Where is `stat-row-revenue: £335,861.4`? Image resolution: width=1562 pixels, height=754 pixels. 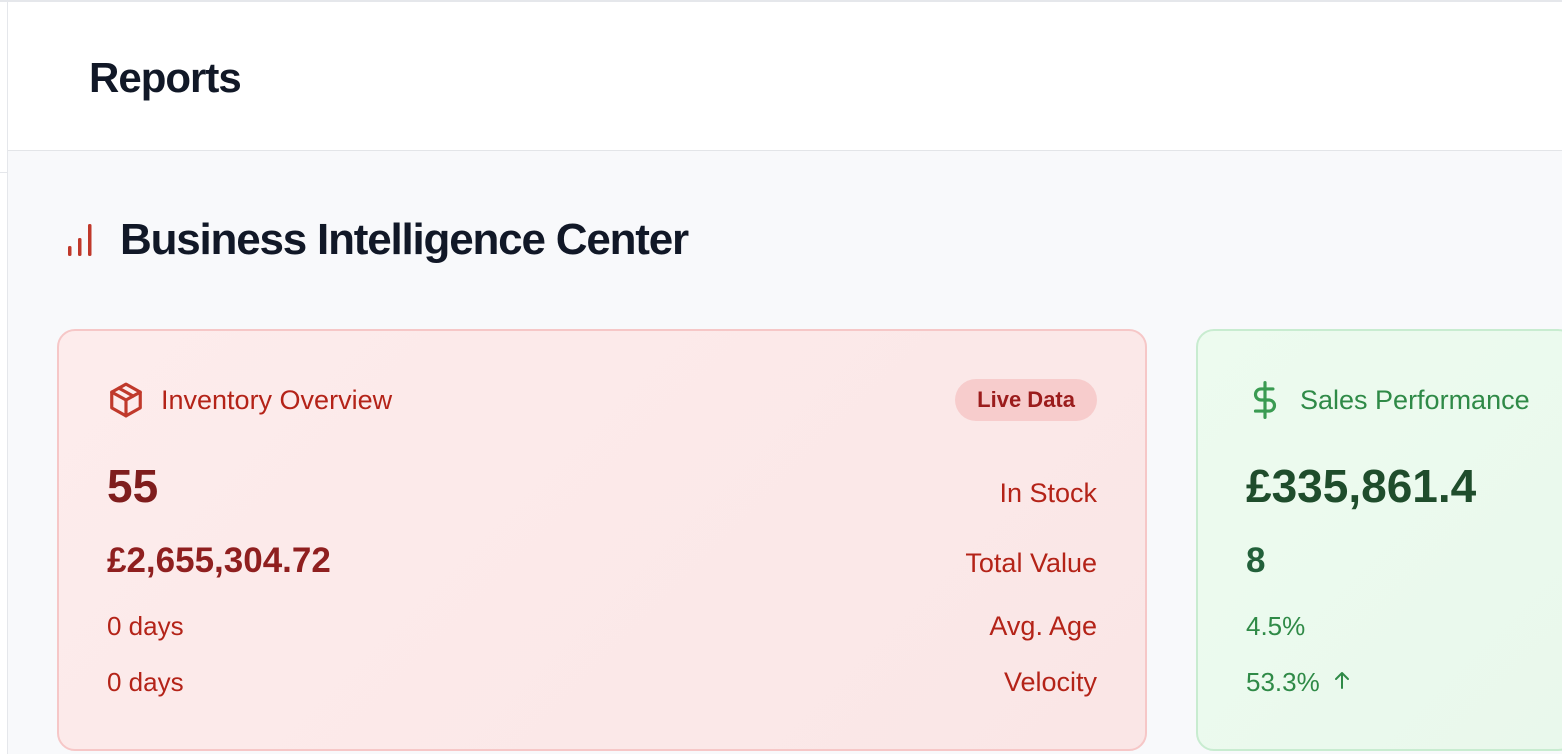 stat-row-revenue: £335,861.4 is located at coordinates (1386, 486).